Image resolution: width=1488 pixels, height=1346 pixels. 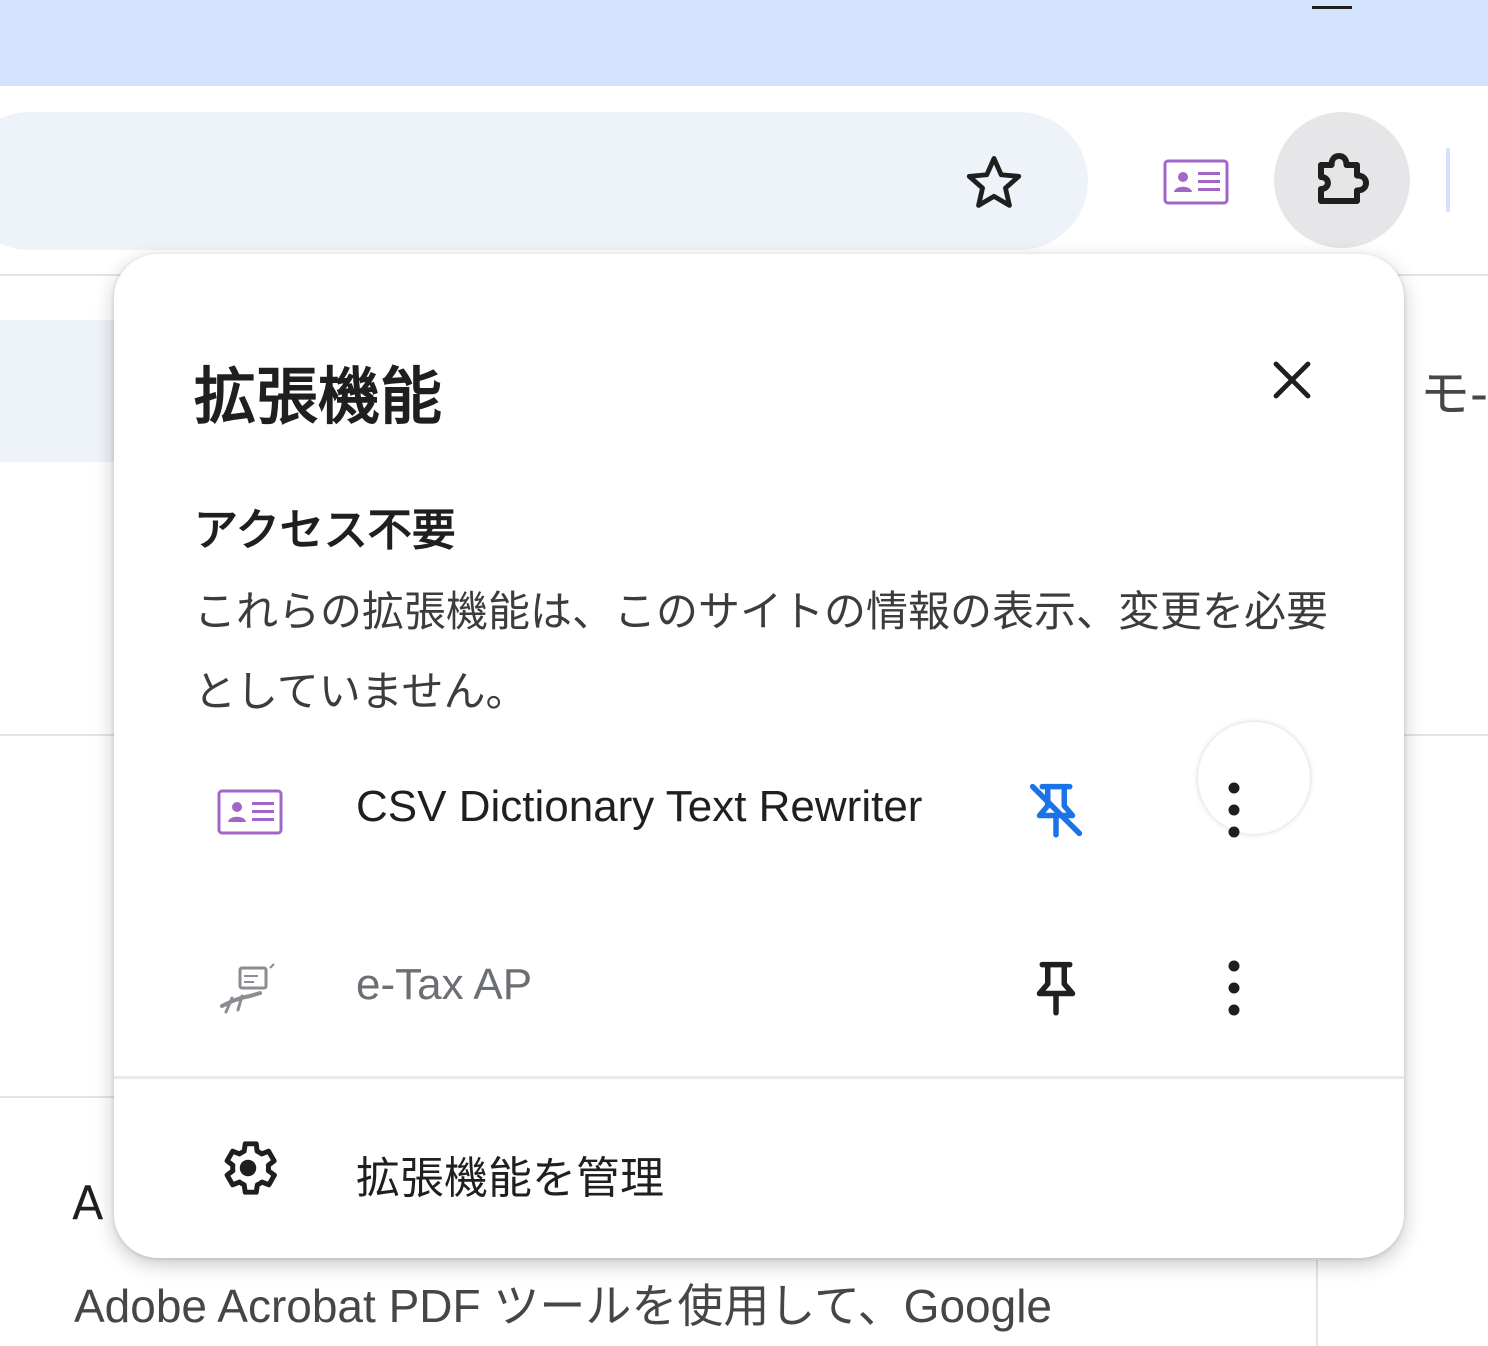 What do you see at coordinates (318, 396) in the screenshot?
I see `popup-title: 拡張機能` at bounding box center [318, 396].